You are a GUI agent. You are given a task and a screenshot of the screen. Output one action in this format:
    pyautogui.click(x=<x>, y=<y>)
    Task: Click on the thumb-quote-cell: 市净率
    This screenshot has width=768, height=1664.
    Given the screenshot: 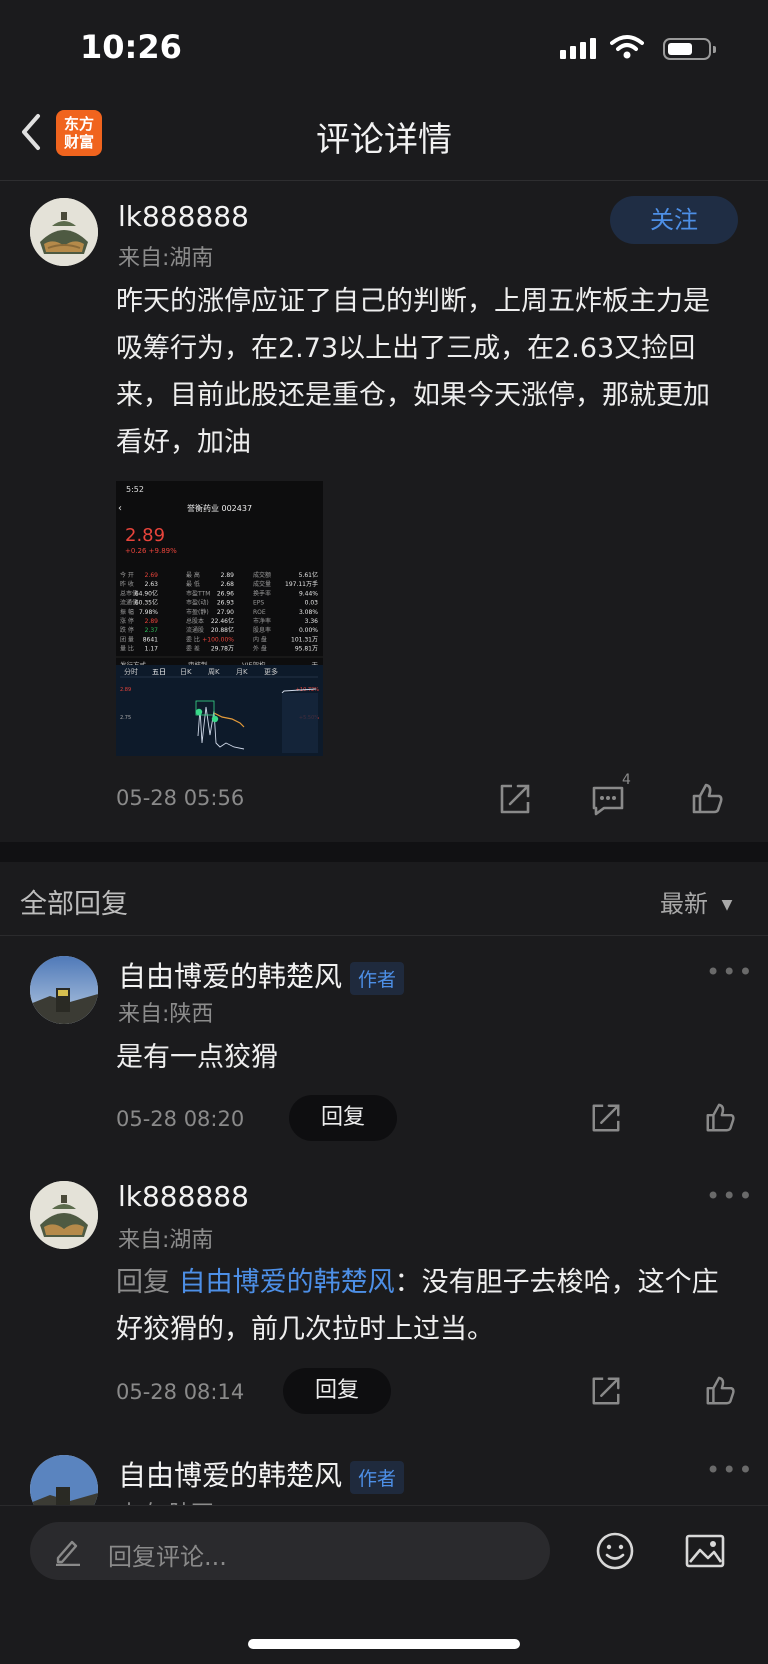 What is the action you would take?
    pyautogui.click(x=262, y=621)
    